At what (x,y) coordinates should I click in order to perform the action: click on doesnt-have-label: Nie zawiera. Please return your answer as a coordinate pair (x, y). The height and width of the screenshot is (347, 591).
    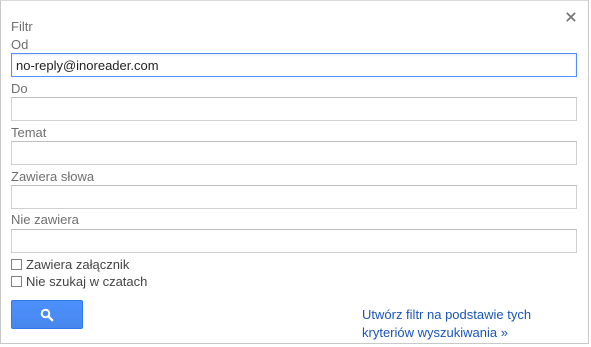
    Looking at the image, I should click on (45, 219).